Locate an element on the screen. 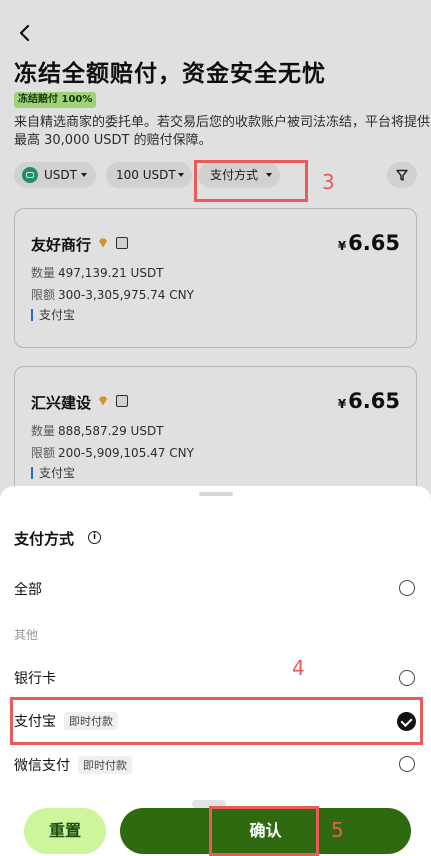 Image resolution: width=431 pixels, height=856 pixels. option-bank-card: 银行卡 is located at coordinates (35, 678).